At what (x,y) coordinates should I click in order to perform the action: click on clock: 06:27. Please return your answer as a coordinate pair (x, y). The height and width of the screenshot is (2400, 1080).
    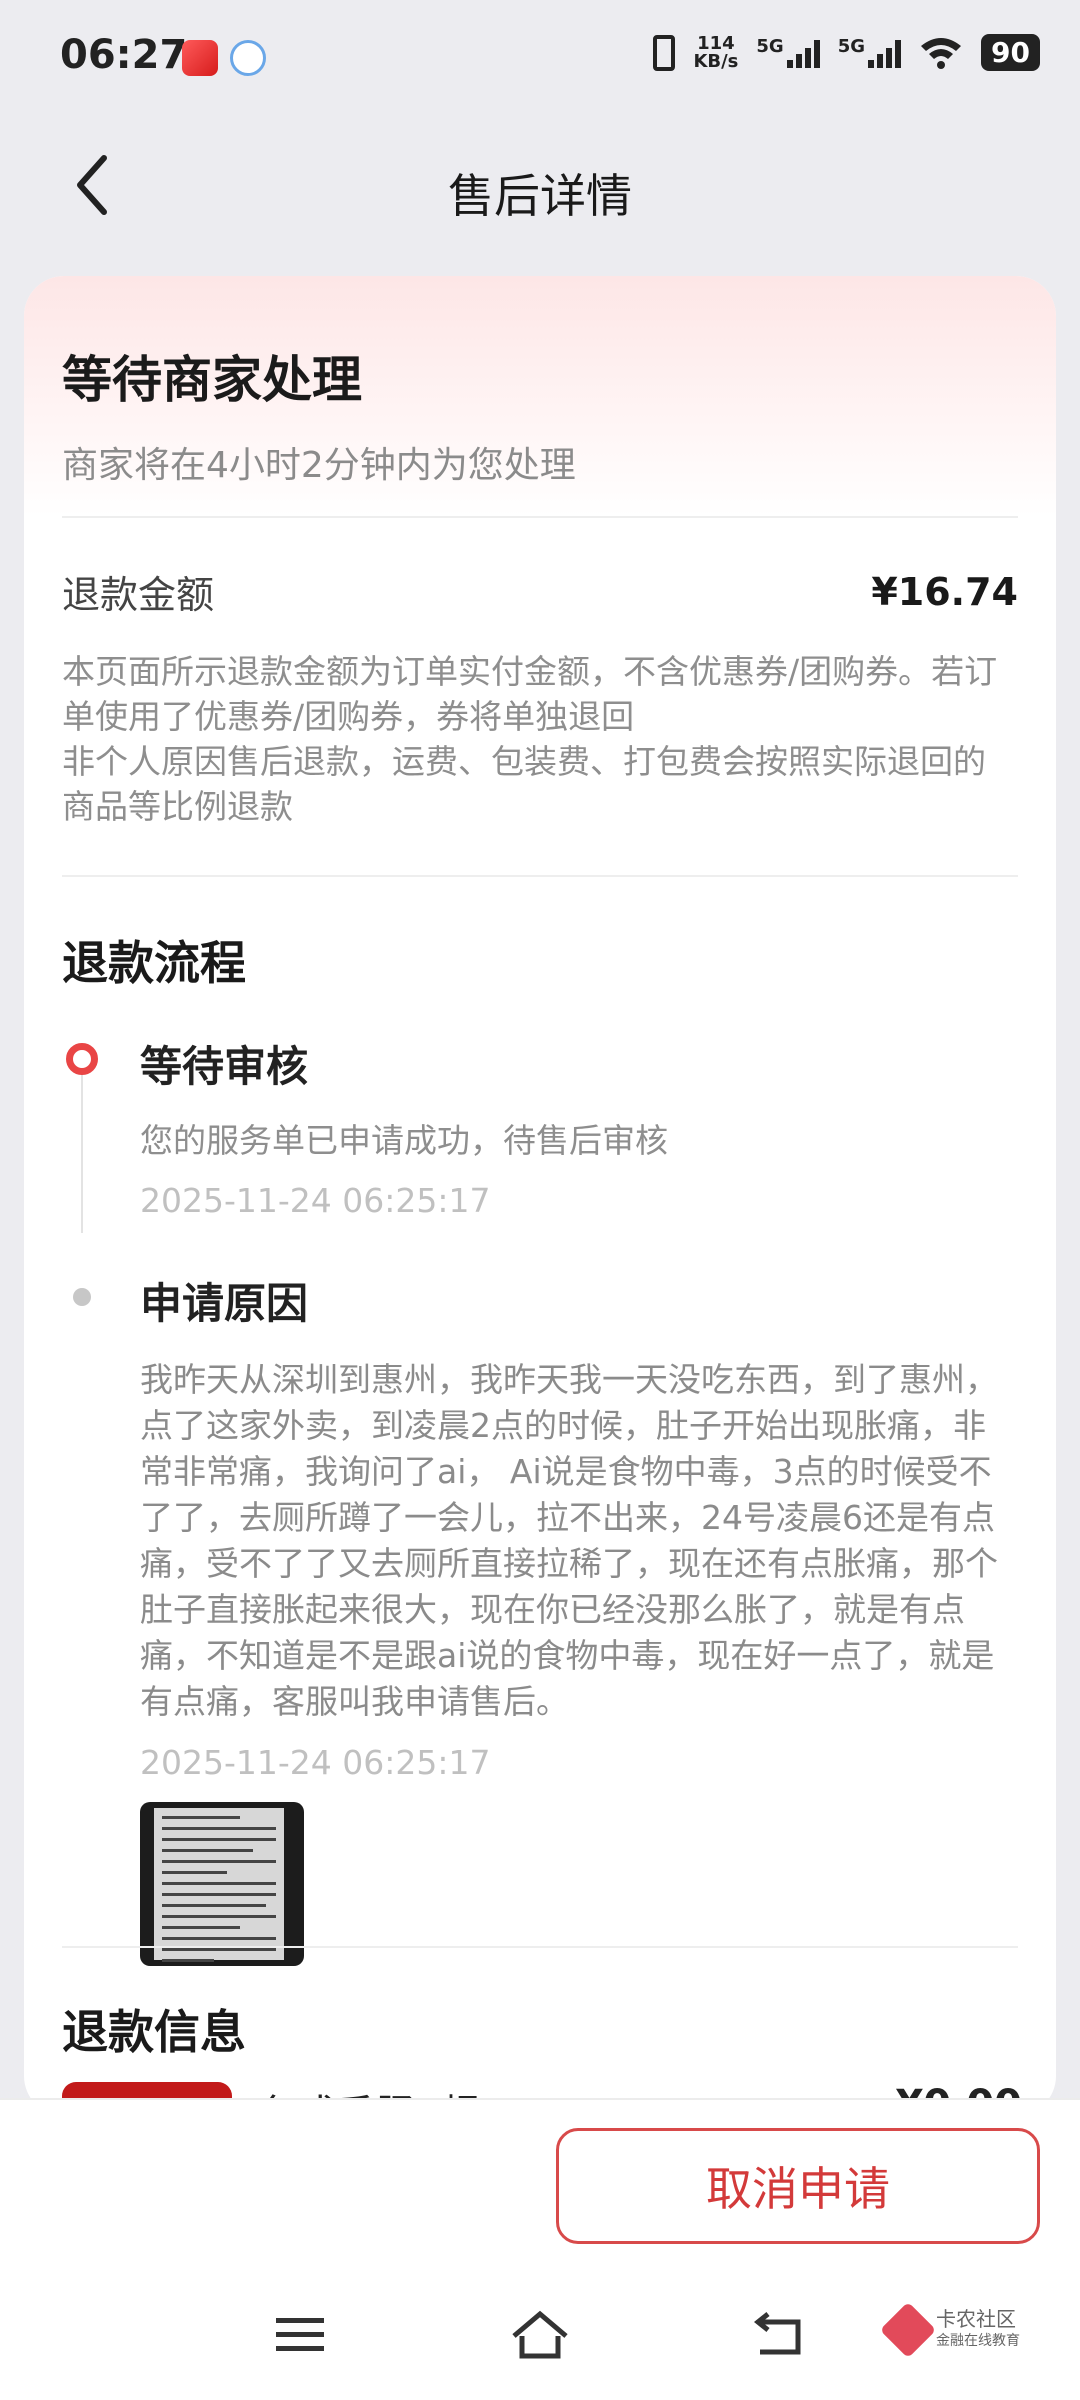
    Looking at the image, I should click on (124, 55).